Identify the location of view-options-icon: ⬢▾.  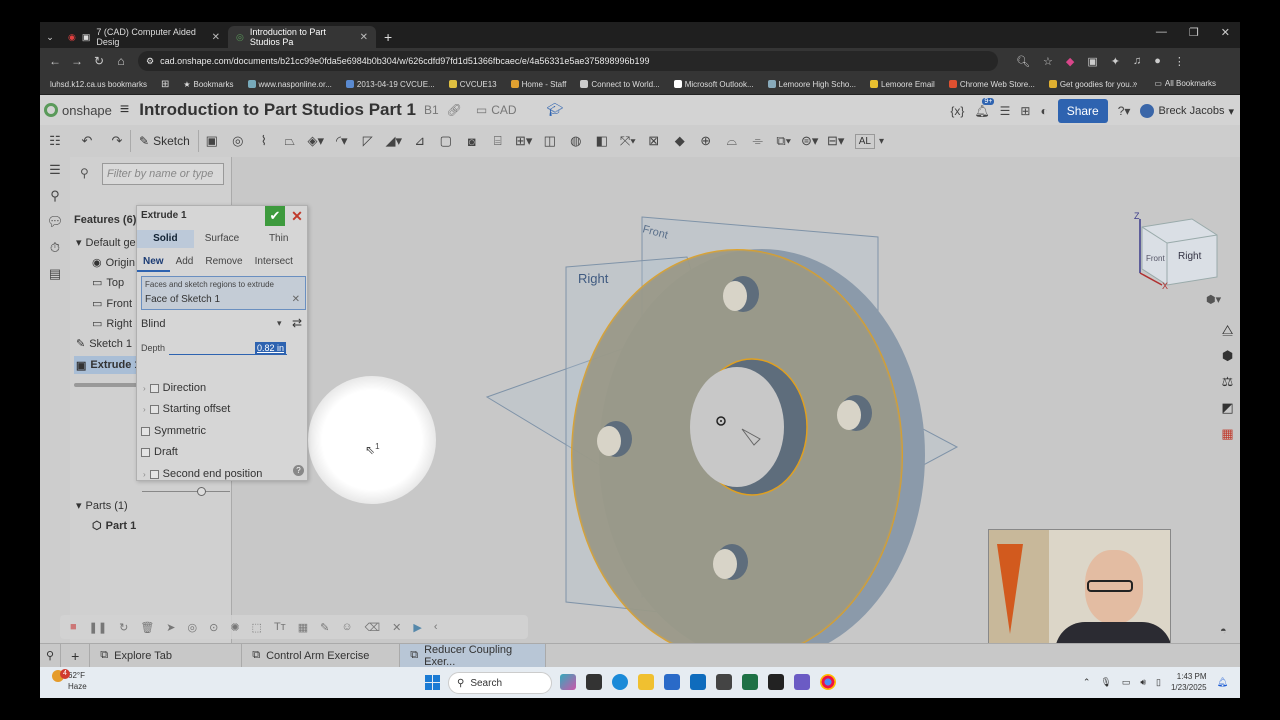
(1214, 300).